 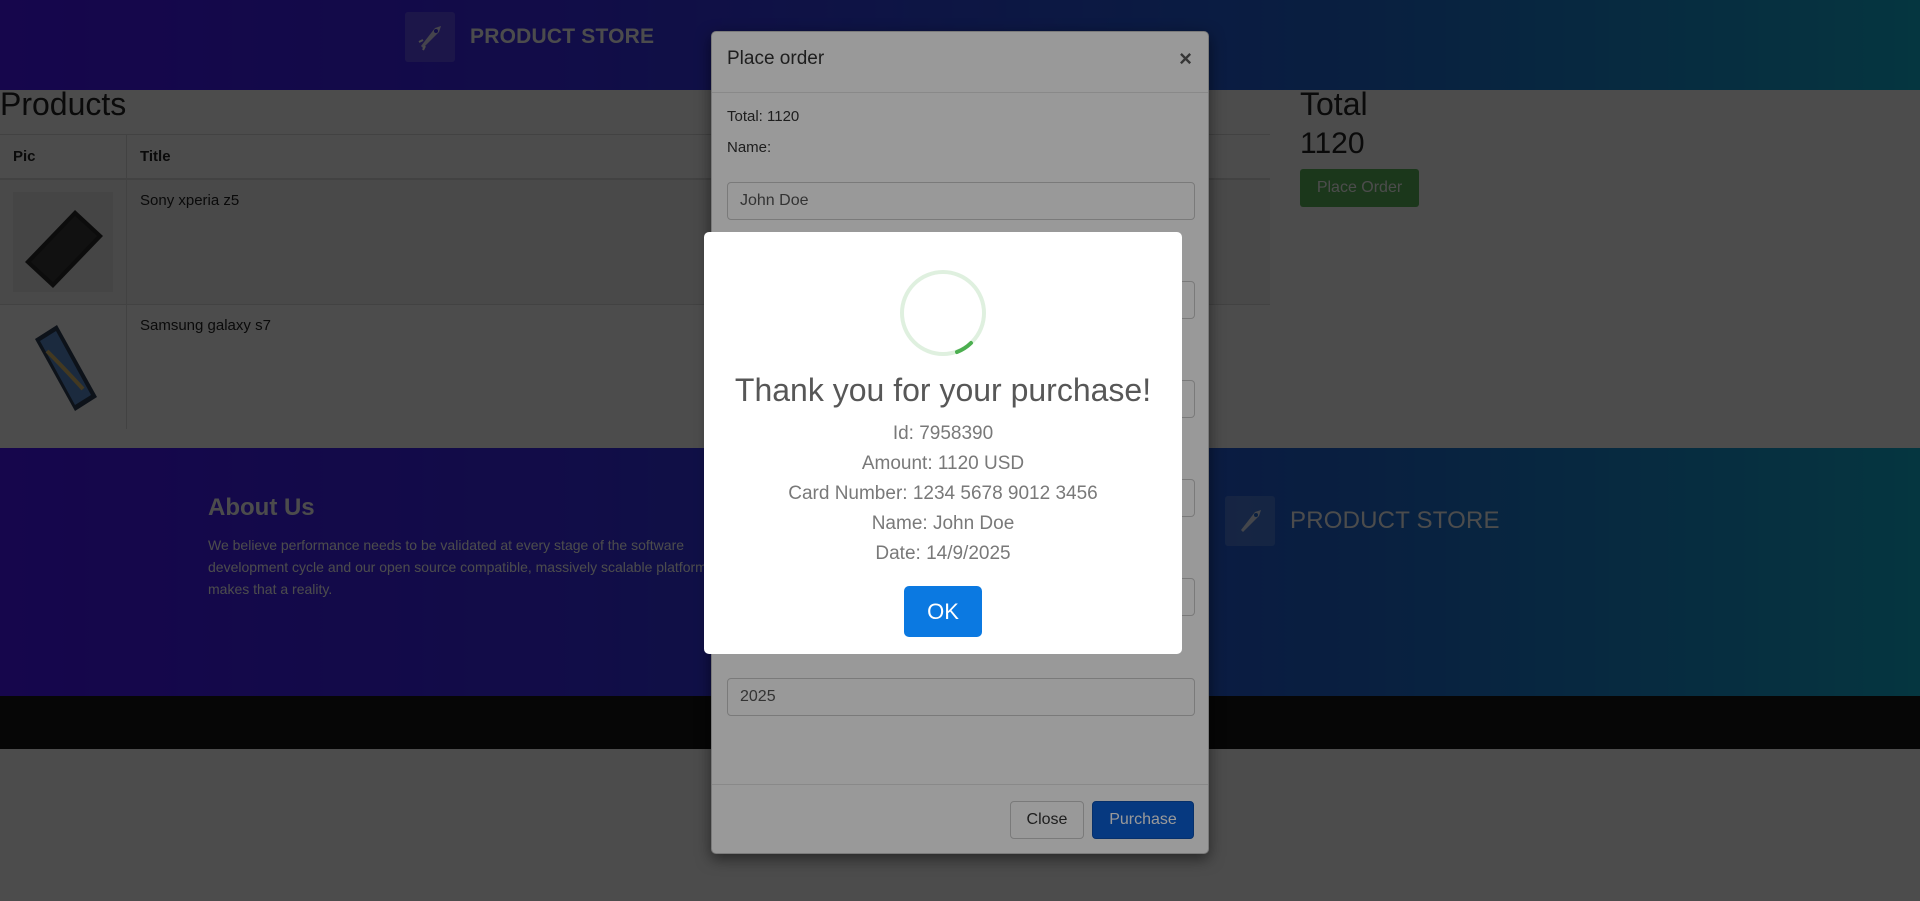 What do you see at coordinates (943, 390) in the screenshot?
I see `alert-title: Thank you for your purchase!` at bounding box center [943, 390].